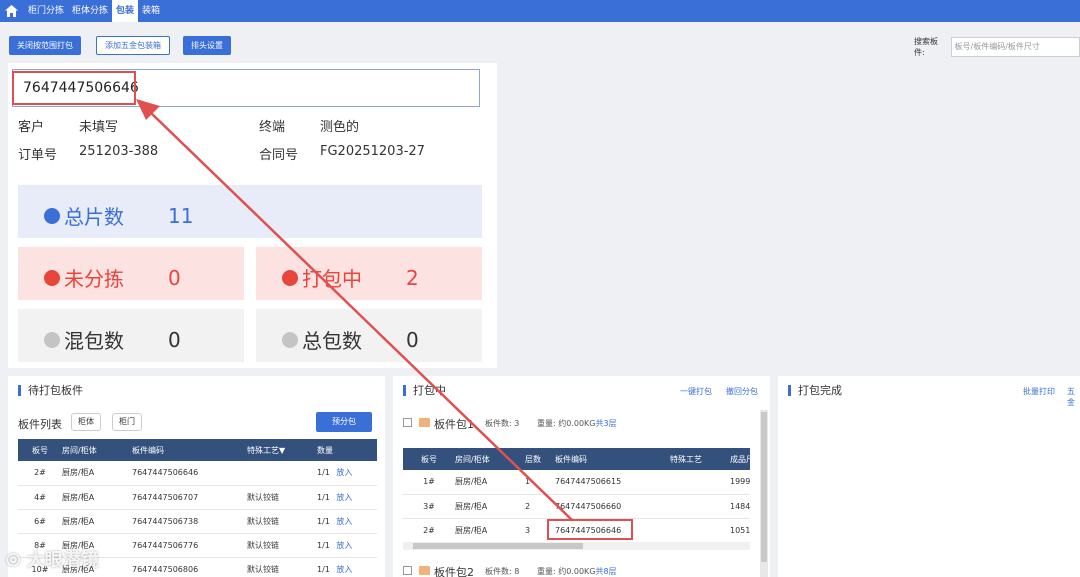  I want to click on watermark: ⦾ 大眼潜镜, so click(52, 559).